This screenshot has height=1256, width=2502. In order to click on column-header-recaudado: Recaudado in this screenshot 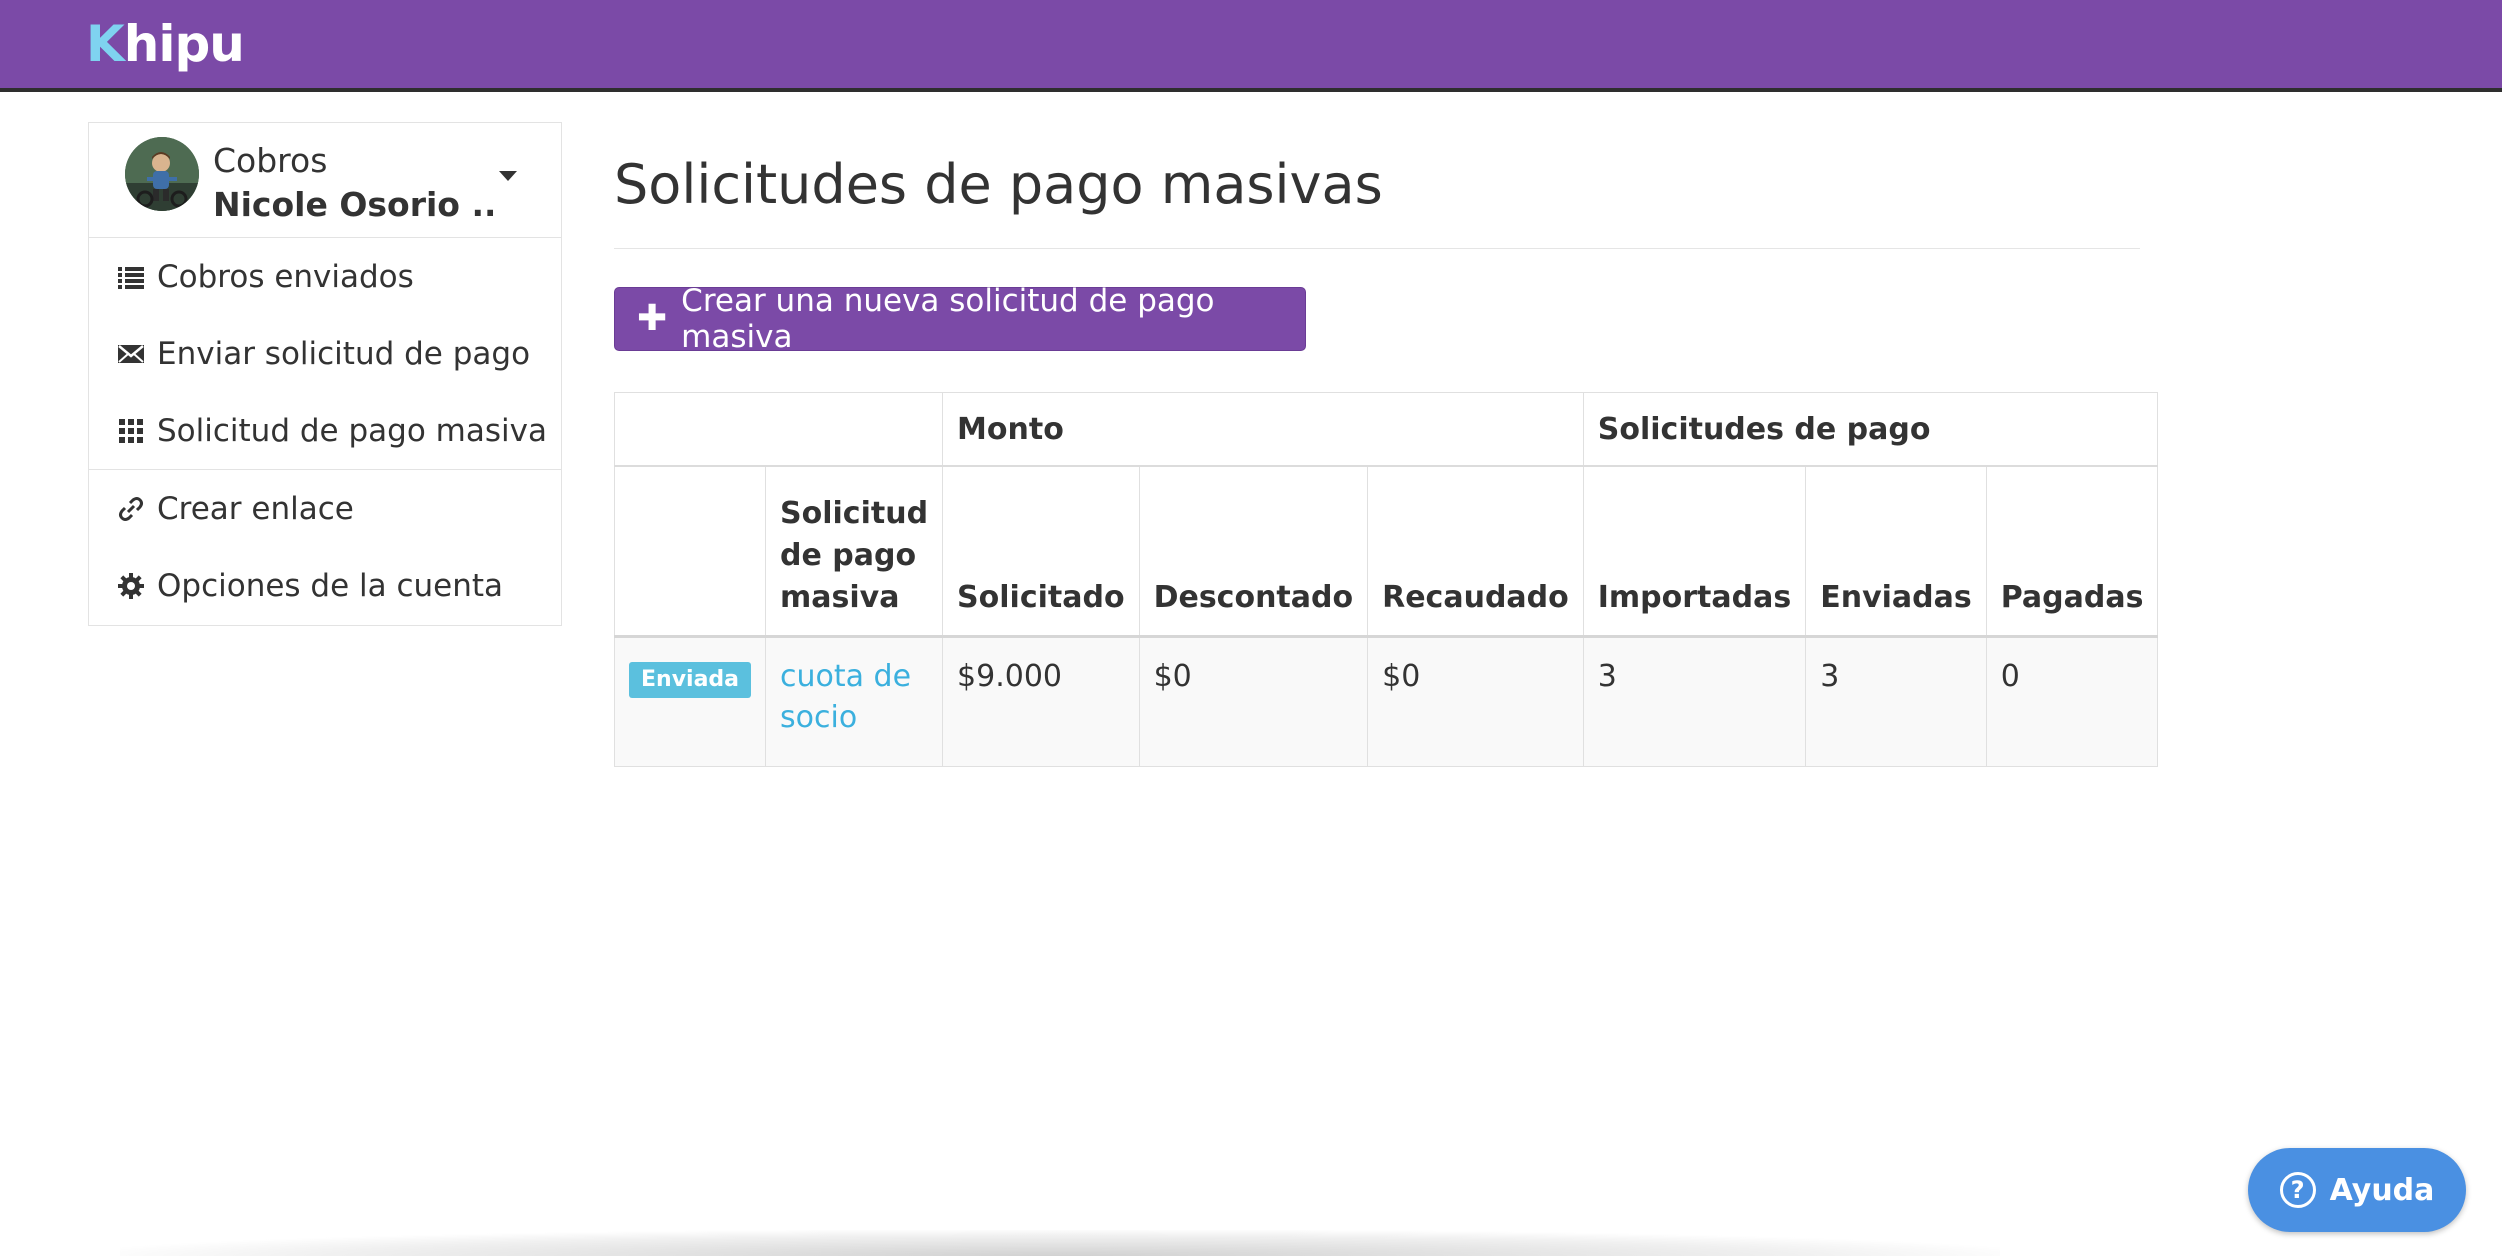, I will do `click(1475, 551)`.